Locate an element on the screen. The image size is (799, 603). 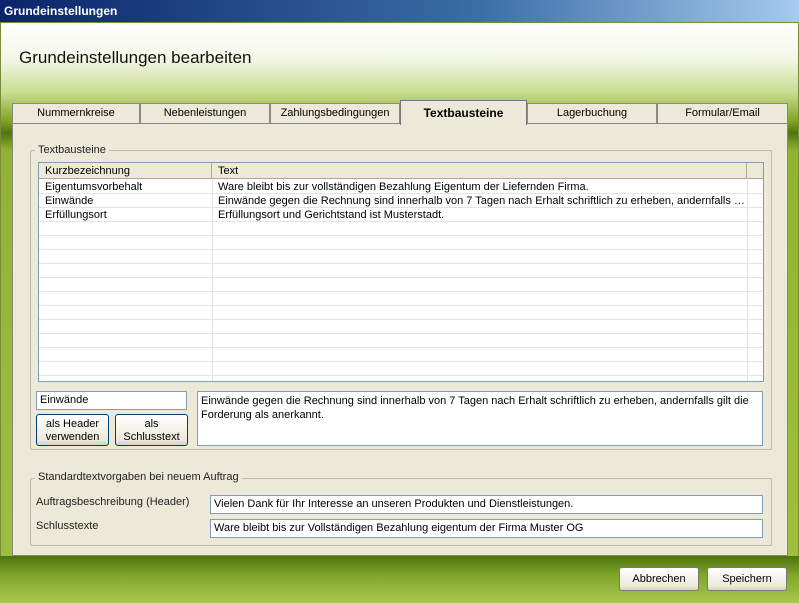
column-header-text: Text is located at coordinates (479, 171).